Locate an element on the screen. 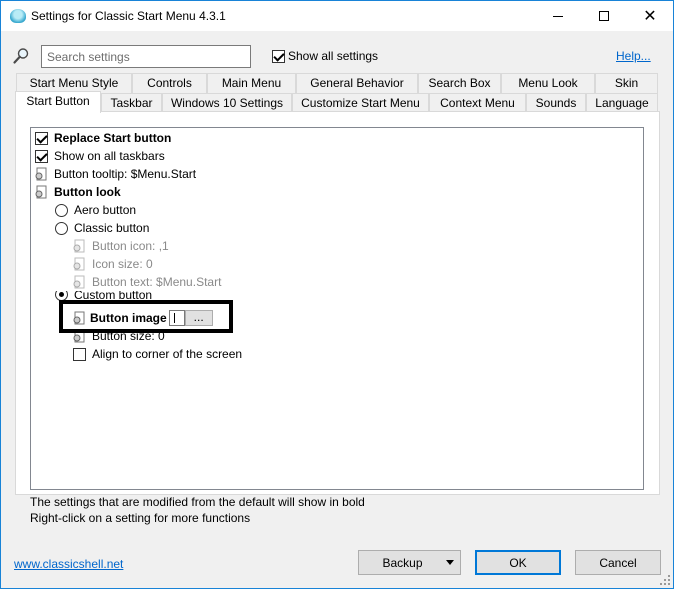  title-bar: Settings for Classic Start Menu 4.3.1 ✕ is located at coordinates (337, 16).